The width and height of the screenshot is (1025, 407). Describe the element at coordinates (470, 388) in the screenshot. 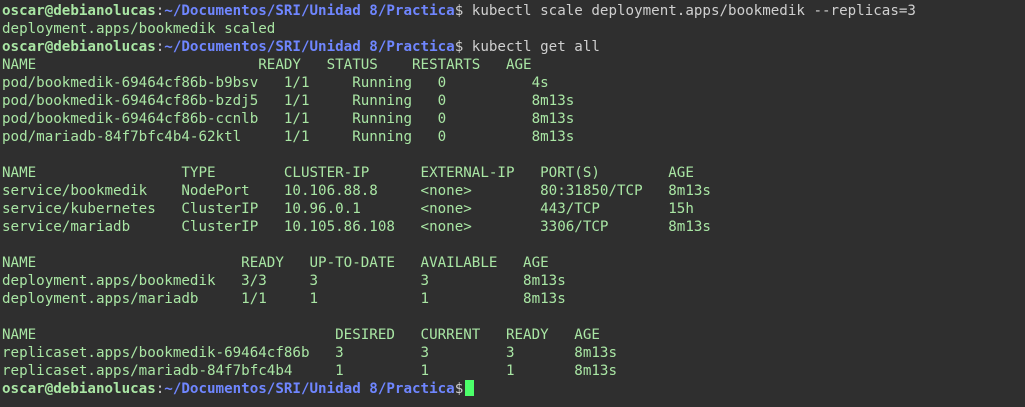

I see `text-cursor` at that location.